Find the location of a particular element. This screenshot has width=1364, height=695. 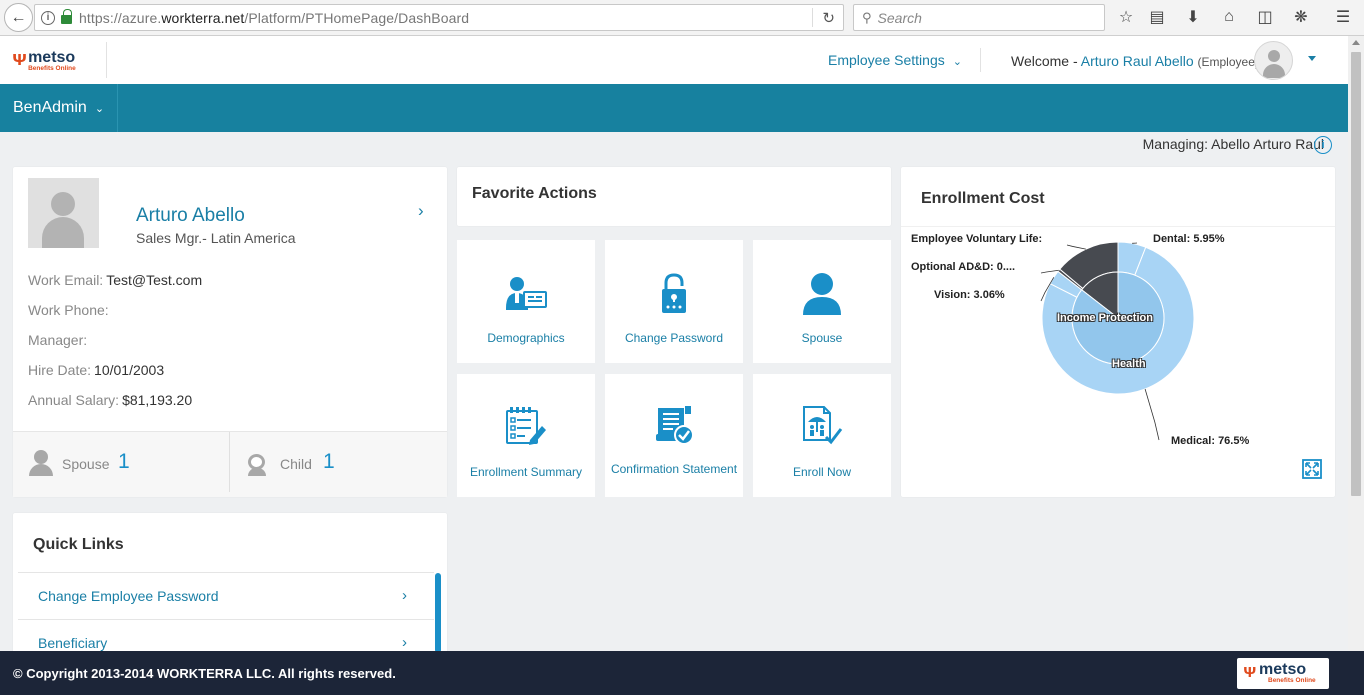

favorite-actions-header: Favorite Actions is located at coordinates (674, 196).